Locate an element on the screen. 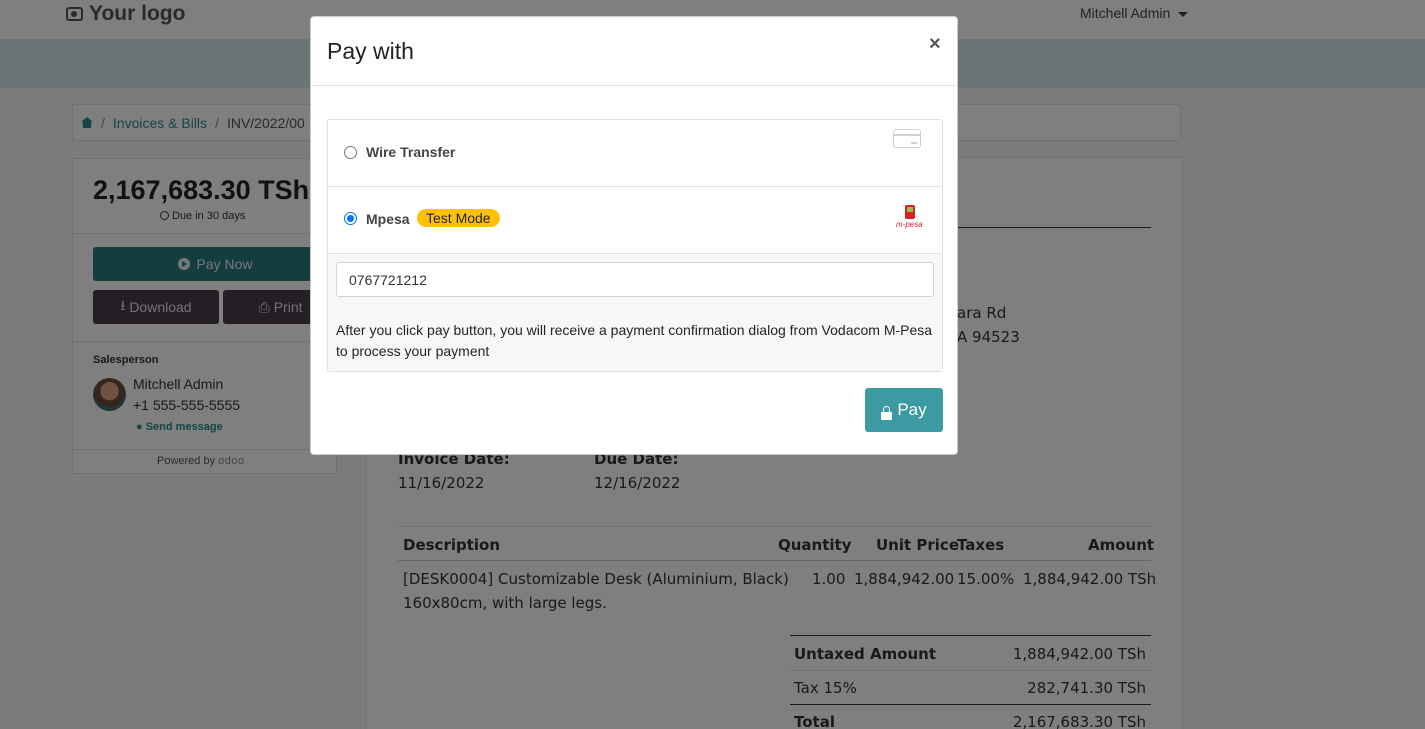 The height and width of the screenshot is (729, 1425). payment-method-name: Wire Transfer is located at coordinates (411, 152).